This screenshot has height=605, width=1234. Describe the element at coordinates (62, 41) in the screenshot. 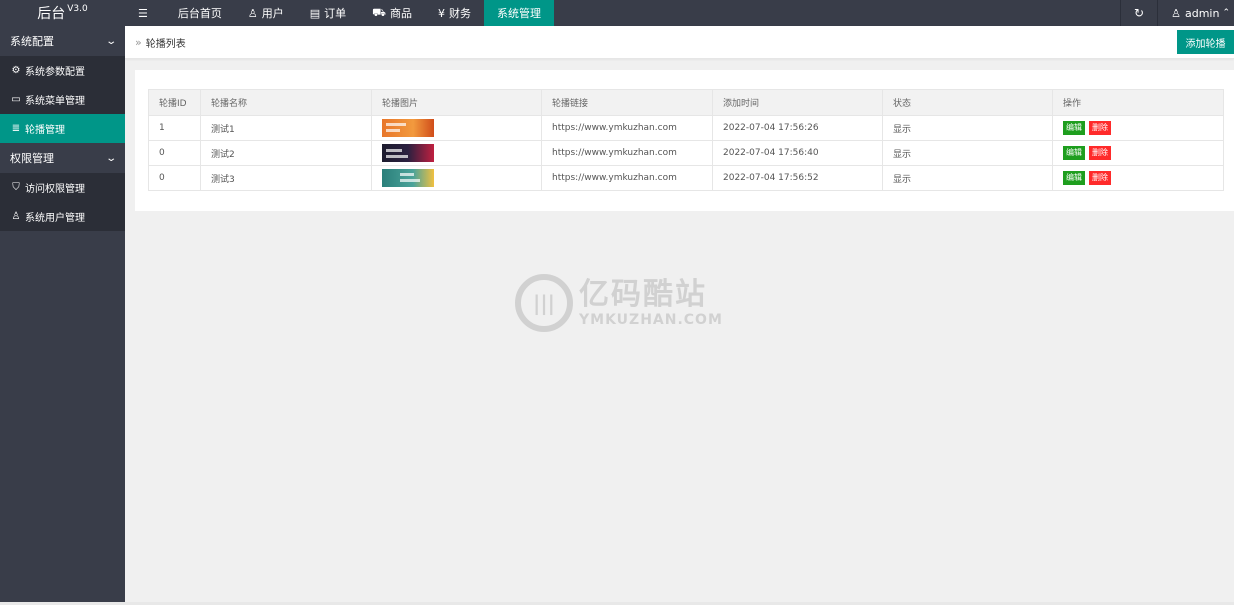

I see `sidebar-group-system-config: 系统配置 ⌄` at that location.